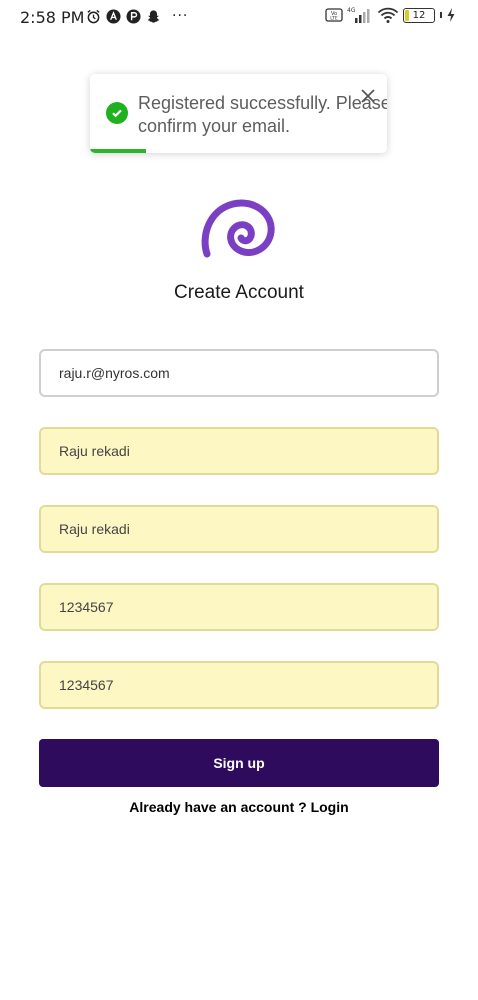 The image size is (478, 1000). I want to click on battery-level: 12, so click(419, 15).